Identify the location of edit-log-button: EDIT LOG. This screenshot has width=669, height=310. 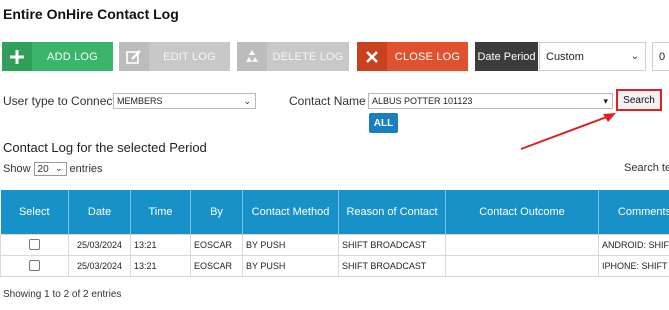
(174, 56).